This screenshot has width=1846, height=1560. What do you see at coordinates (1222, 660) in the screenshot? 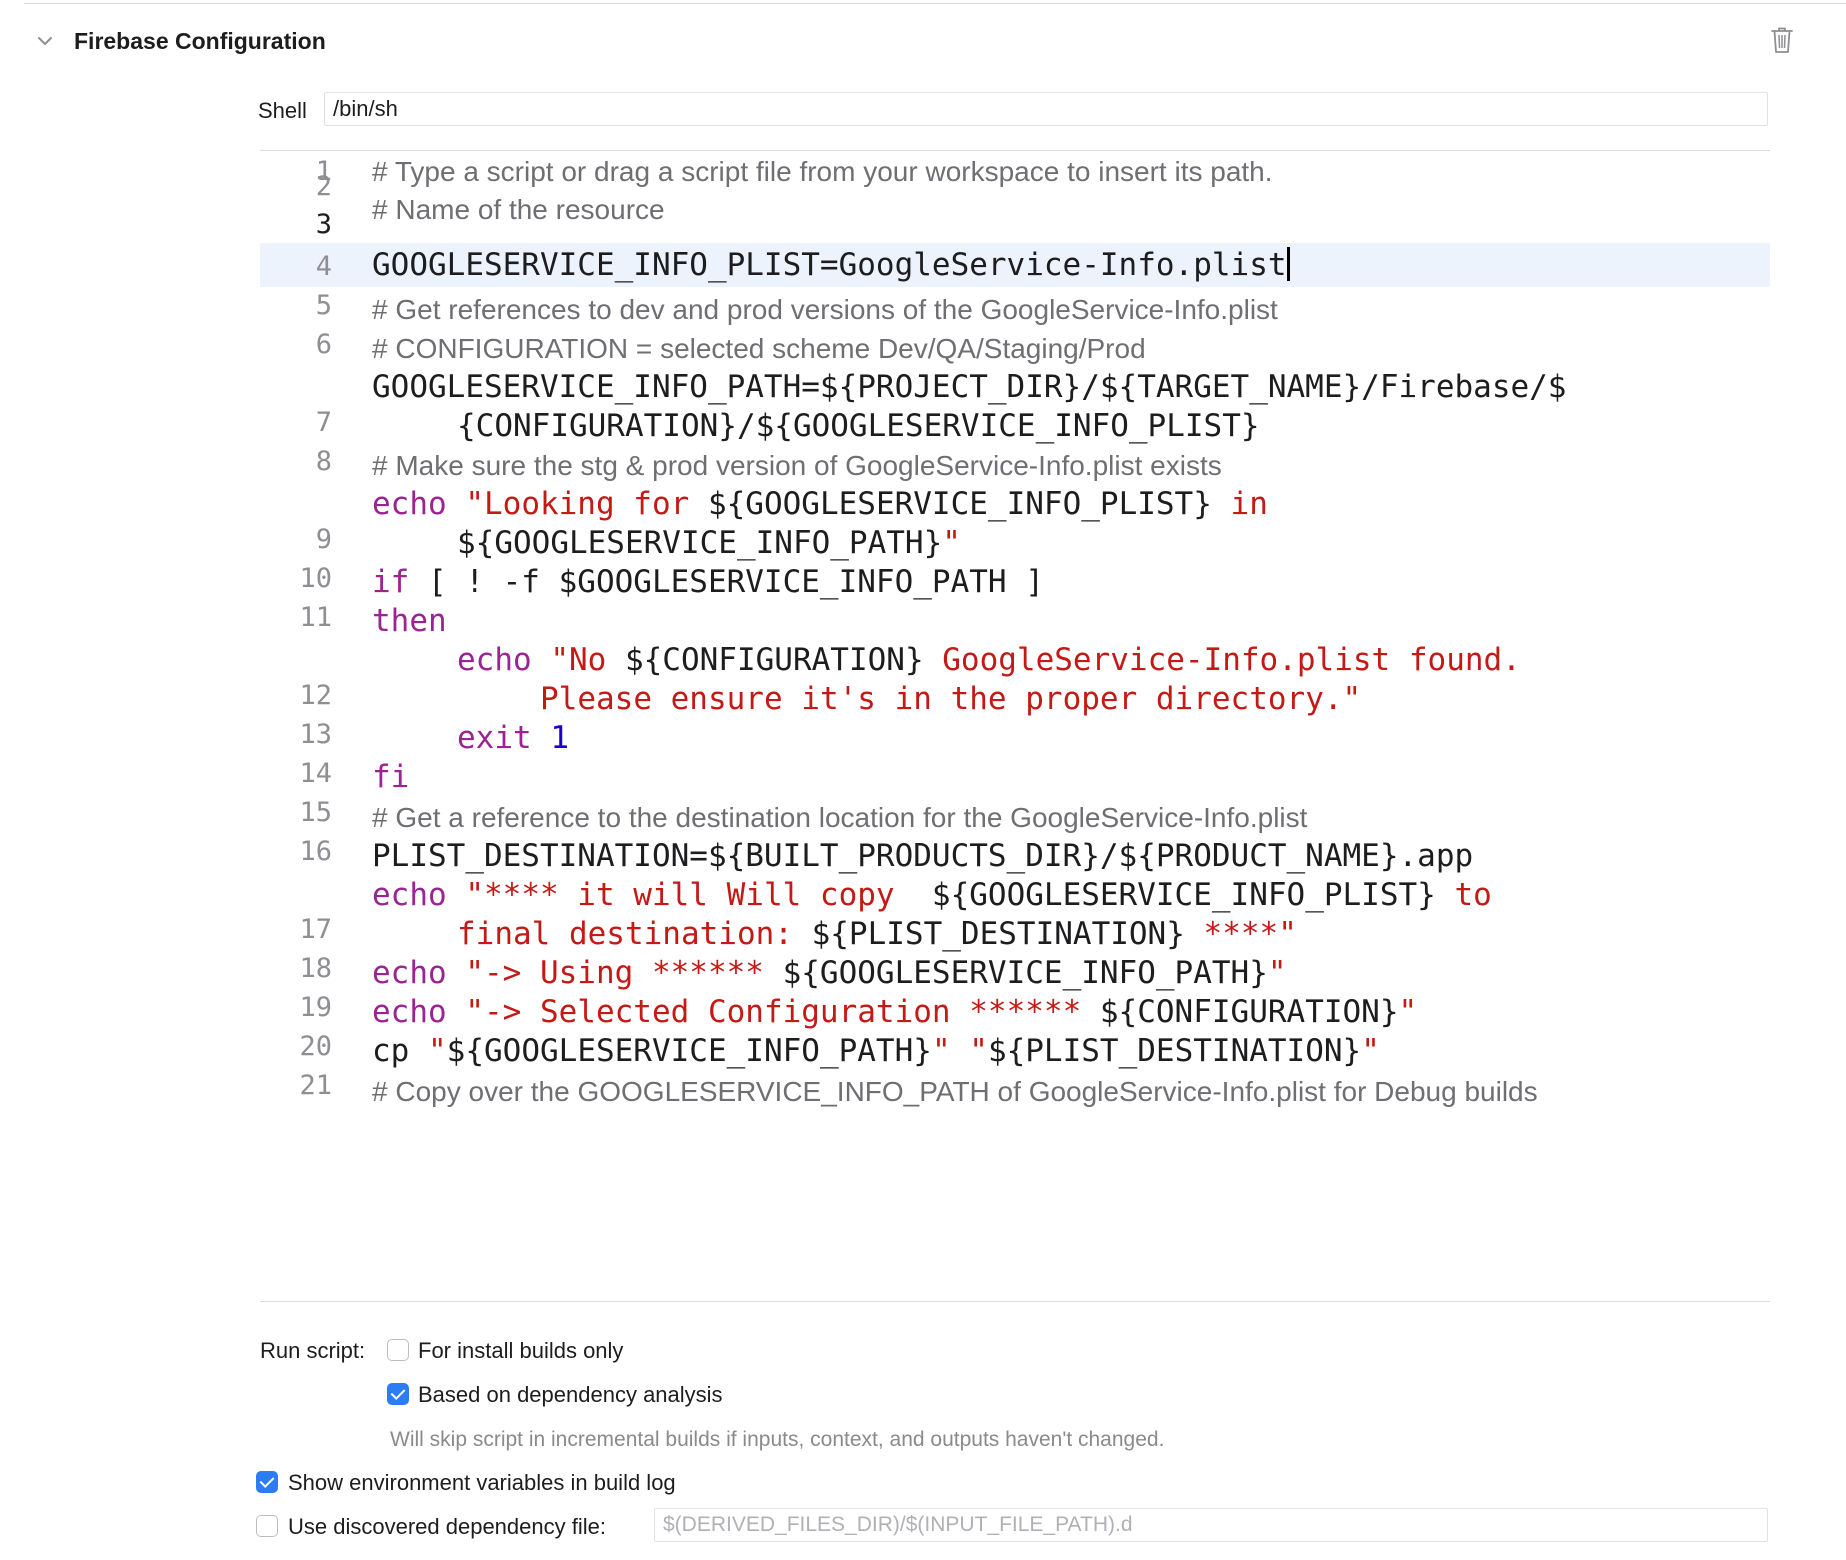
I see `string: GoogleService-Info.plist found.` at bounding box center [1222, 660].